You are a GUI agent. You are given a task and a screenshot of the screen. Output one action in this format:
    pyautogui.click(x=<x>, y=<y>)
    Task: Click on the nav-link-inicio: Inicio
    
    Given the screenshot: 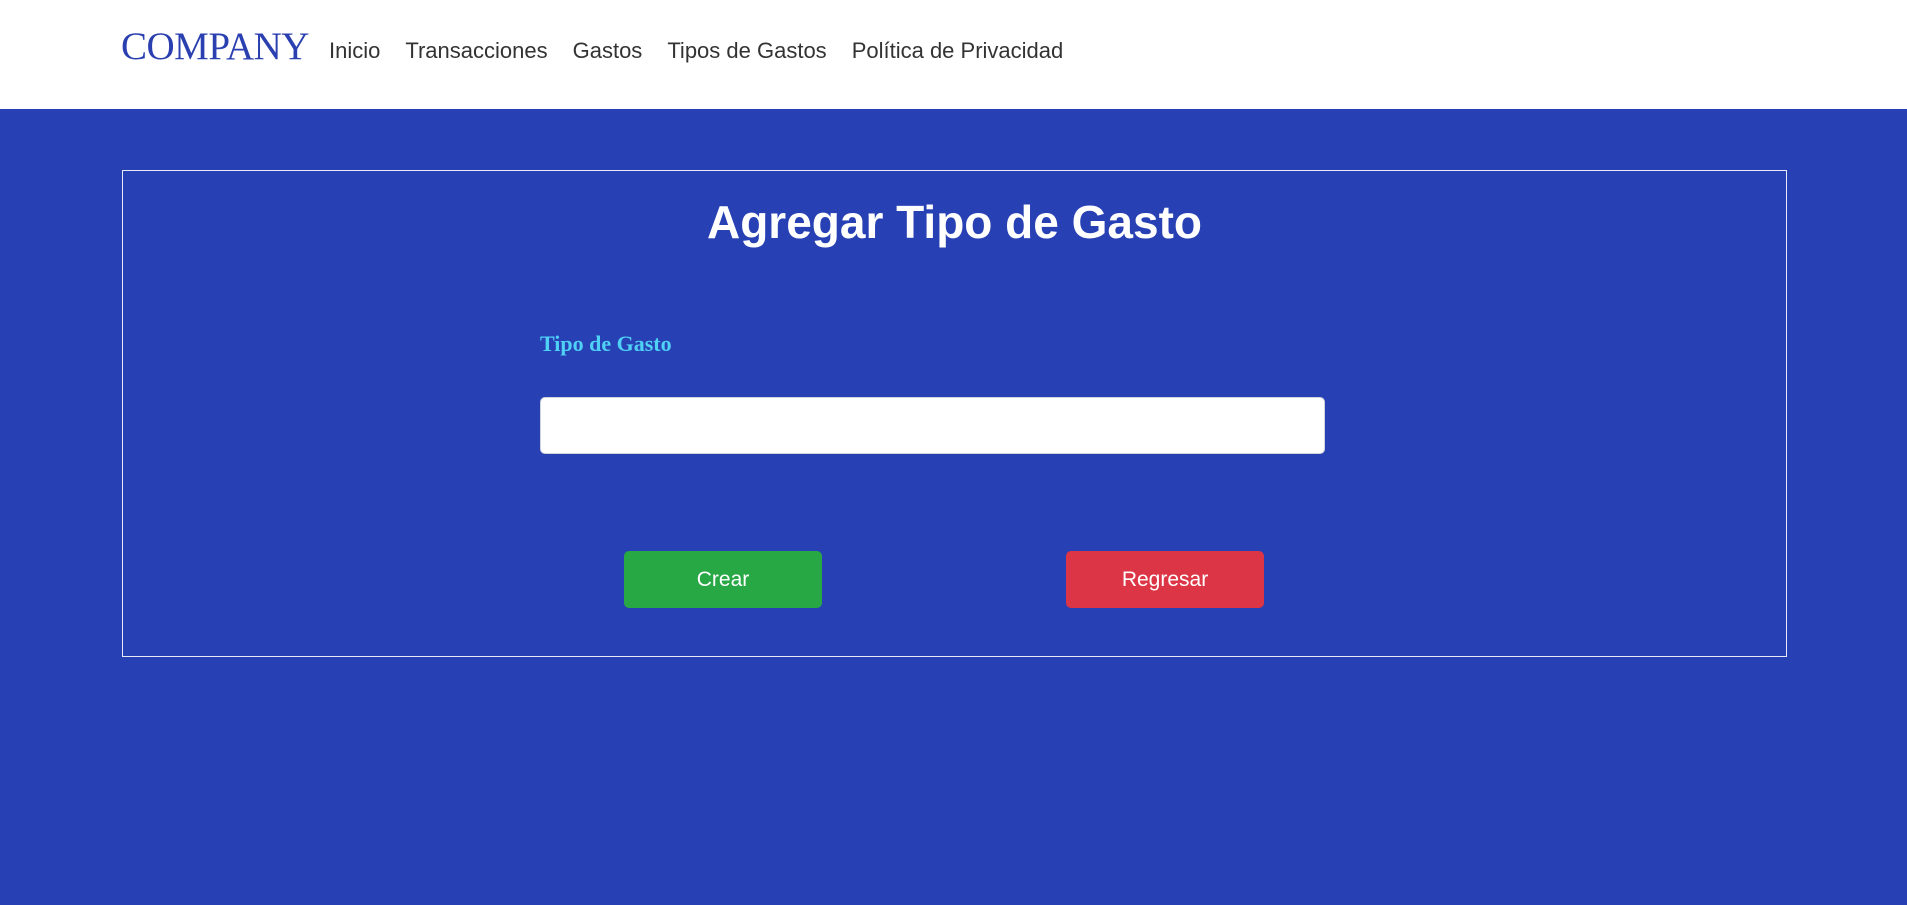 What is the action you would take?
    pyautogui.click(x=354, y=51)
    